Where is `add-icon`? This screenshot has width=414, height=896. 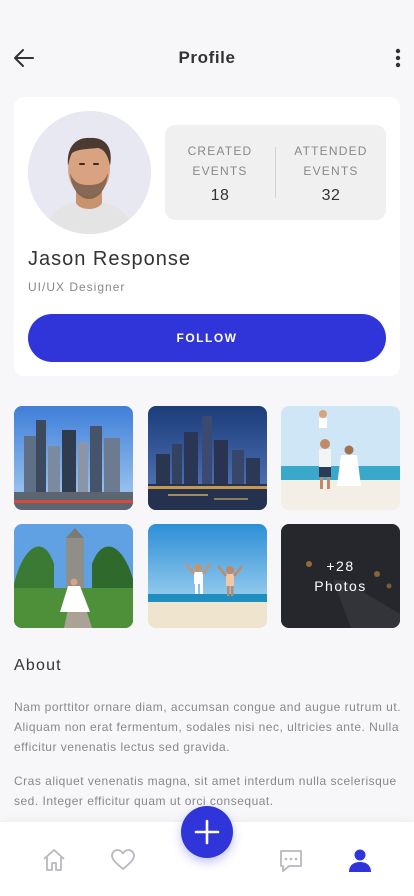
add-icon is located at coordinates (207, 832).